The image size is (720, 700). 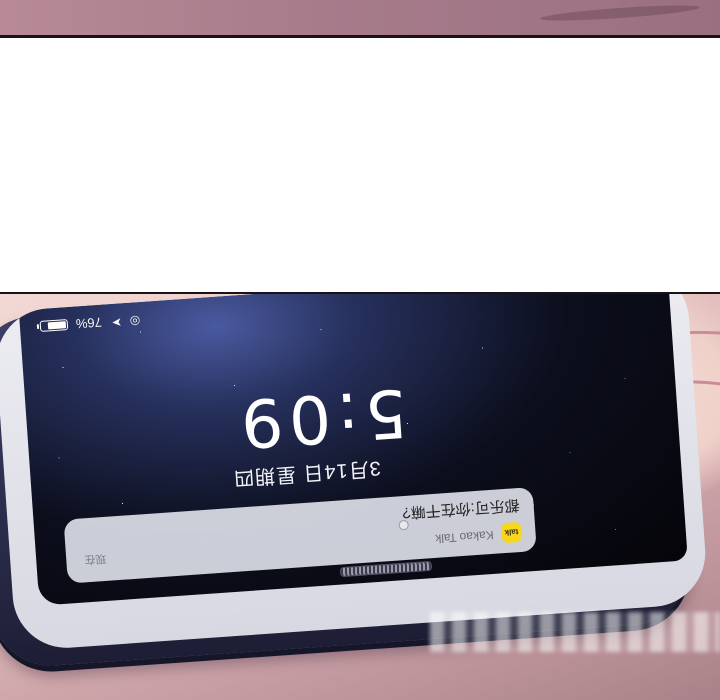 What do you see at coordinates (464, 536) in the screenshot?
I see `notification-app-name: Kakao Talk` at bounding box center [464, 536].